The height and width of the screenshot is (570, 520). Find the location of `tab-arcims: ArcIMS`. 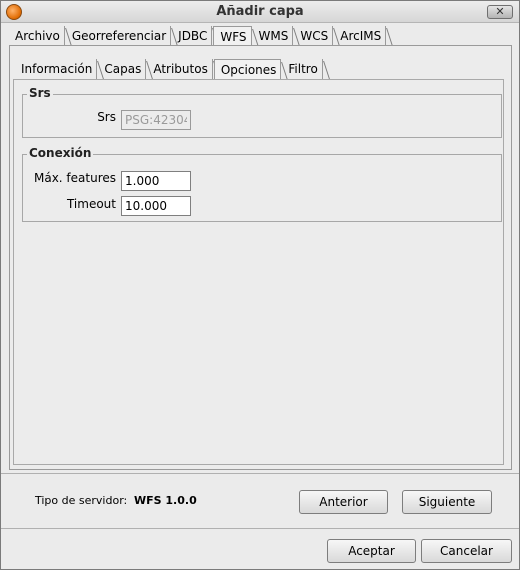

tab-arcims: ArcIMS is located at coordinates (360, 36).